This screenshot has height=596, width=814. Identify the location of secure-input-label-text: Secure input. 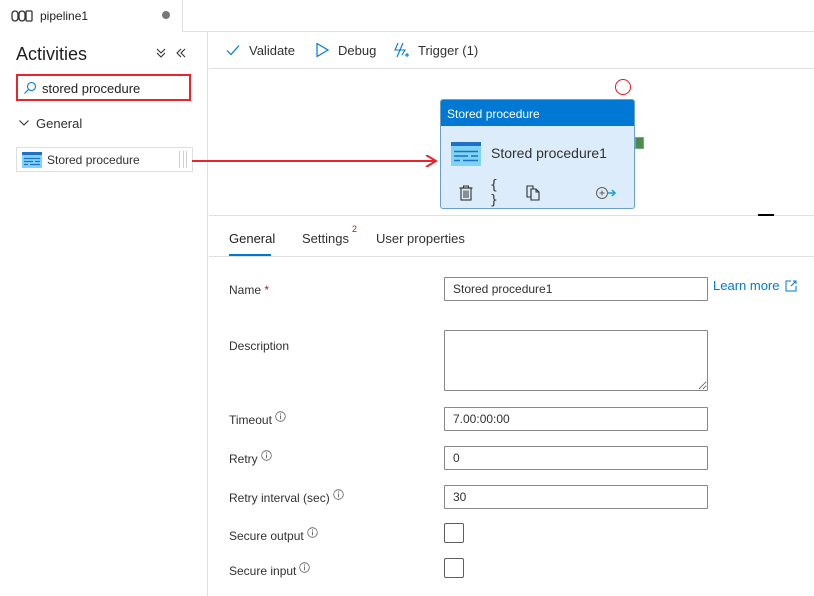
(263, 571).